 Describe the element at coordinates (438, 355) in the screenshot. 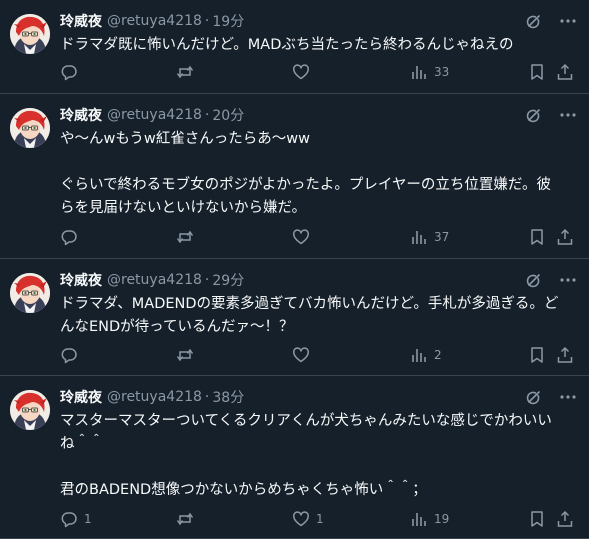

I see `views-count: 2` at that location.